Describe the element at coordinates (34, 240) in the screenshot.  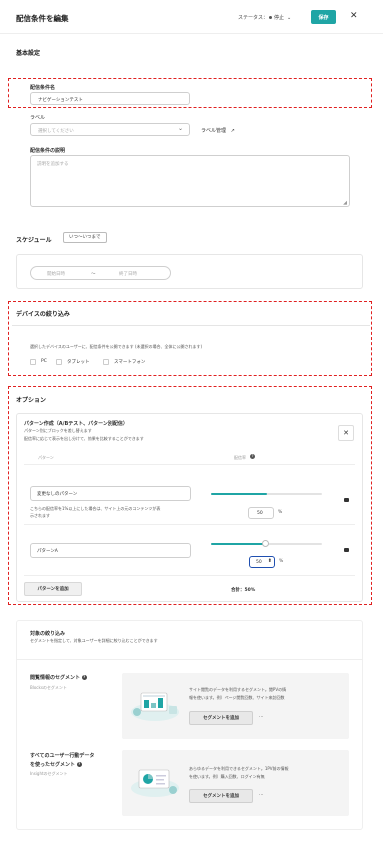
I see `schedule-title: スケジュール` at that location.